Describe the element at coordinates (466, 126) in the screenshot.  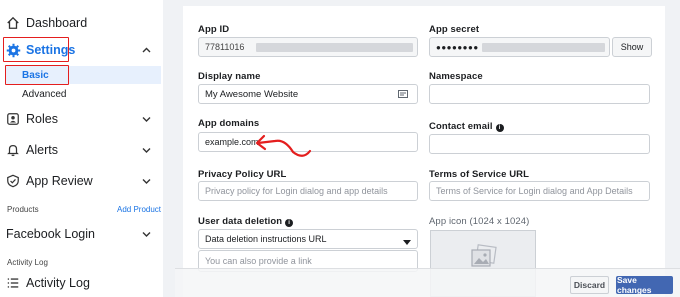
I see `contact-email-label: Contact email i` at that location.